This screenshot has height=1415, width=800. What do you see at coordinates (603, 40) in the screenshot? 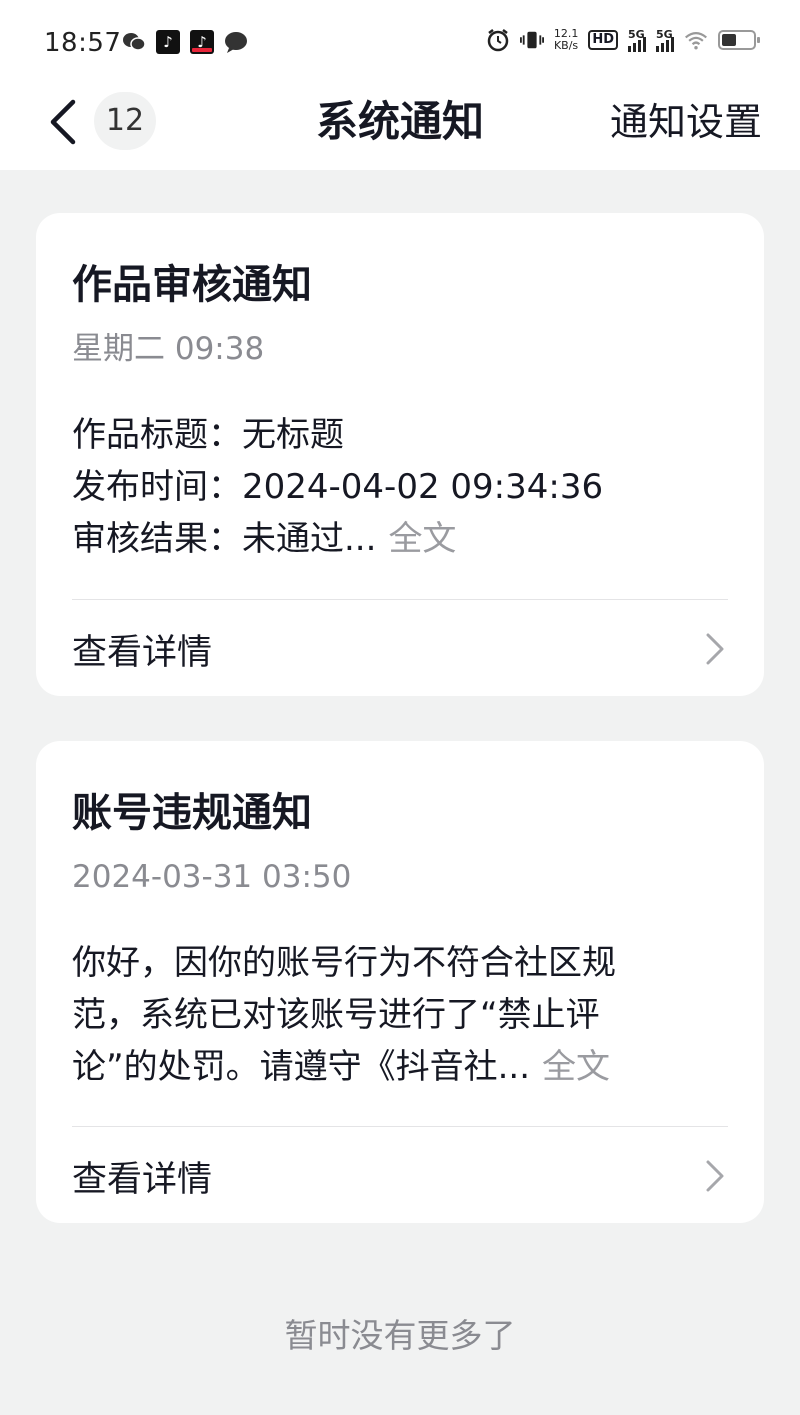
I see `hd-icon: HD` at bounding box center [603, 40].